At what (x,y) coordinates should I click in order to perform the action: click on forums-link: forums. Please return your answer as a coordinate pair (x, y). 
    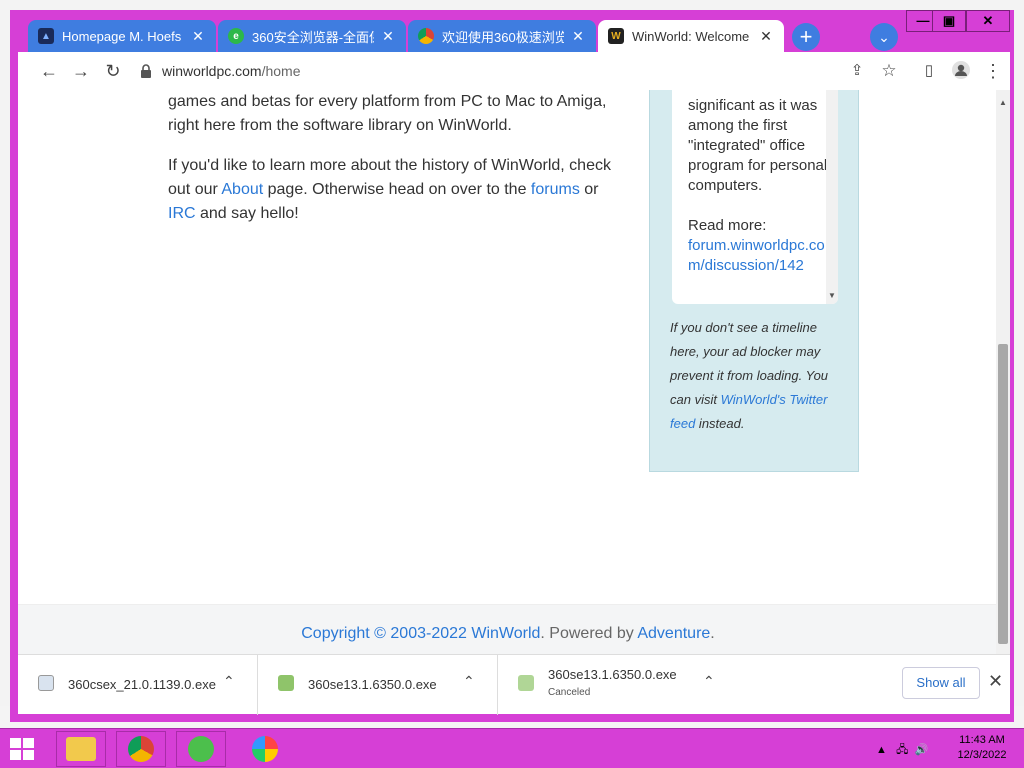
    Looking at the image, I should click on (555, 189).